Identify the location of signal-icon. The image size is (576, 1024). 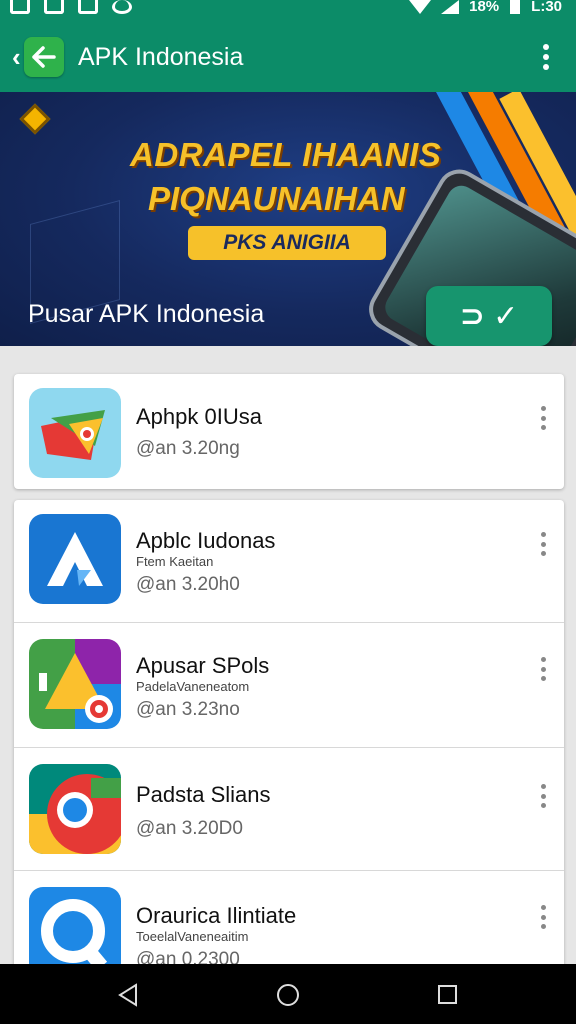
(450, 7).